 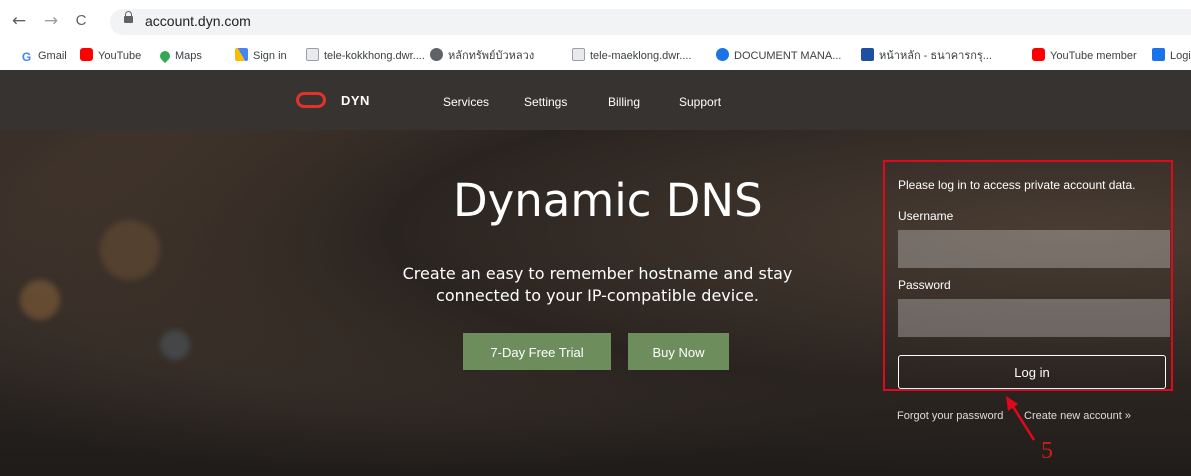 What do you see at coordinates (1047, 451) in the screenshot?
I see `annotation-number: 5` at bounding box center [1047, 451].